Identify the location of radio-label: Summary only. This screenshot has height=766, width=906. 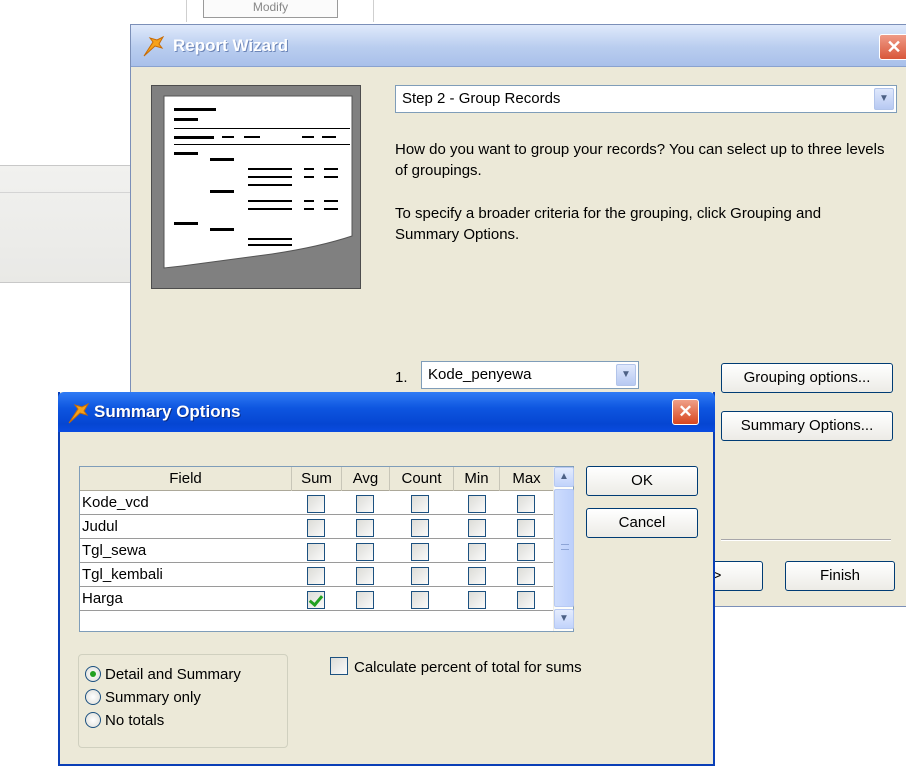
(153, 697).